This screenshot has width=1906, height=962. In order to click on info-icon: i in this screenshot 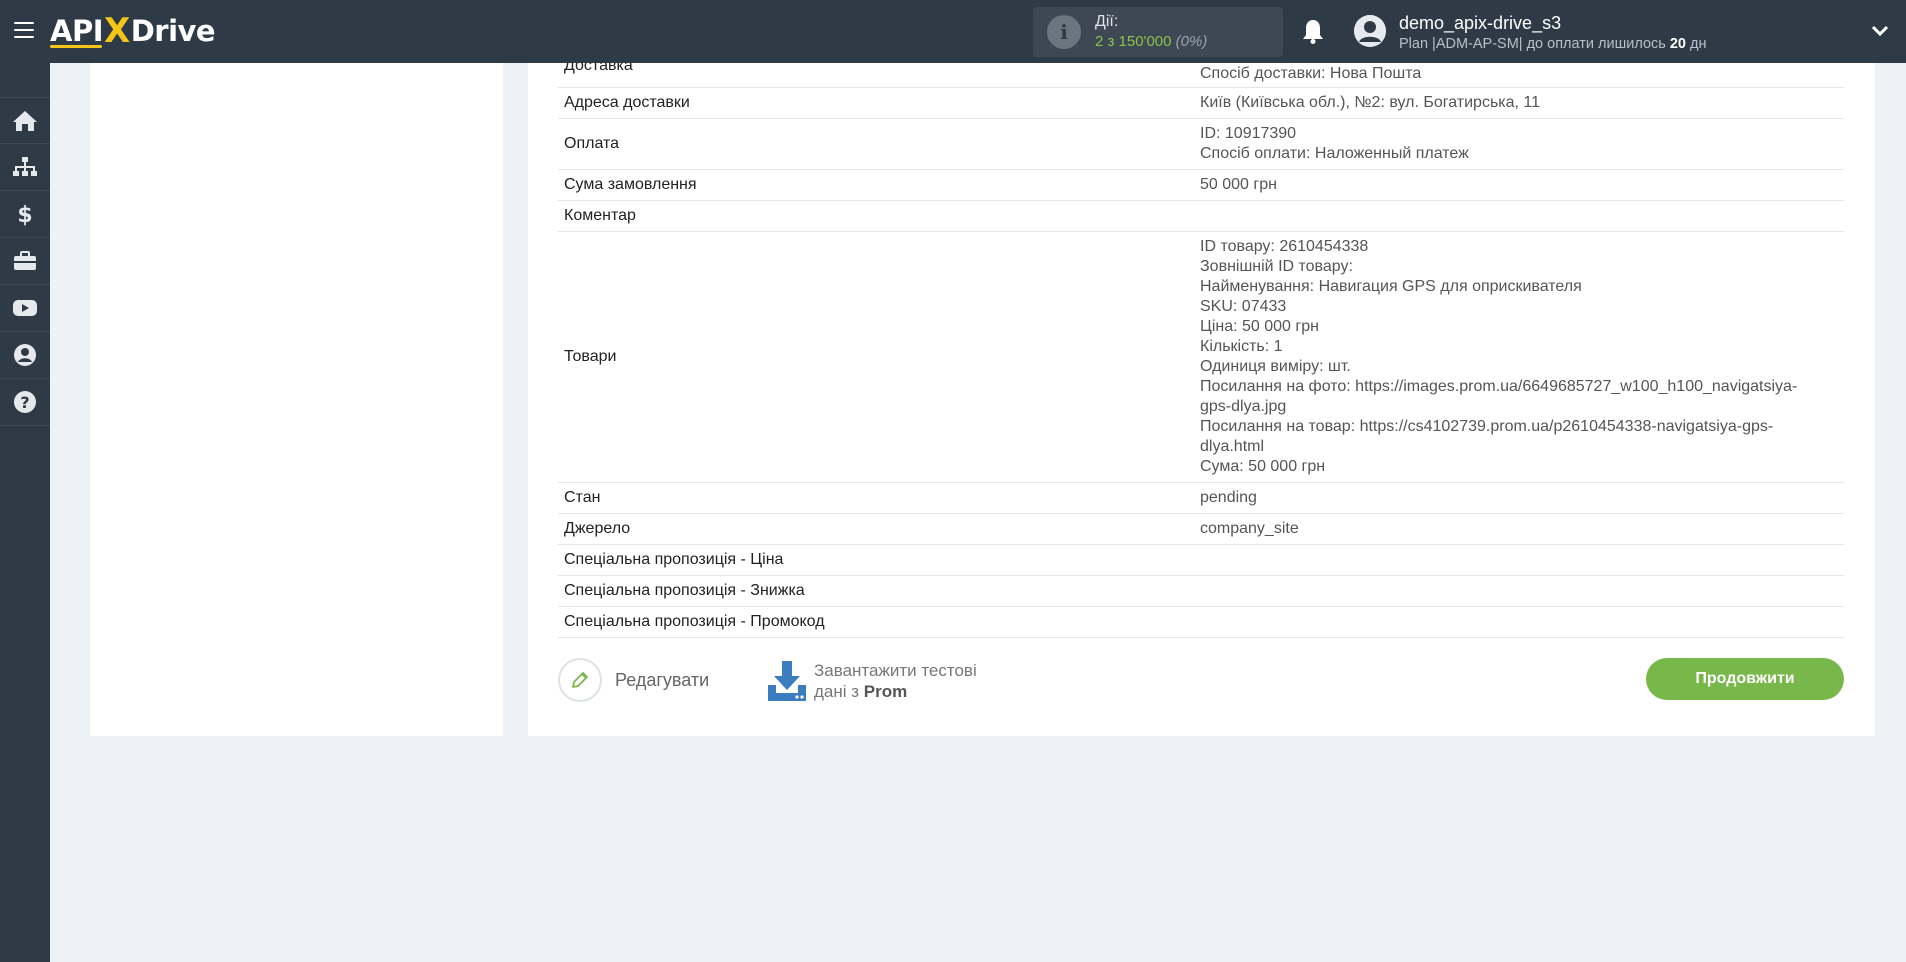, I will do `click(1064, 32)`.